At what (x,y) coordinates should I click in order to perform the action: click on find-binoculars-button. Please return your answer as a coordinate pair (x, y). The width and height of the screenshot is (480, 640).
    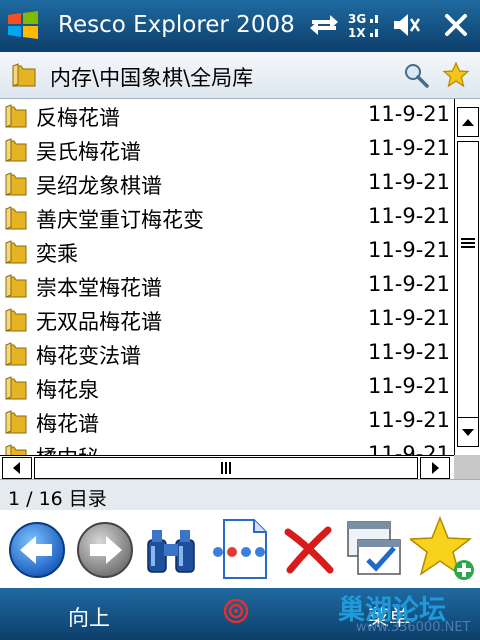
    Looking at the image, I should click on (171, 549).